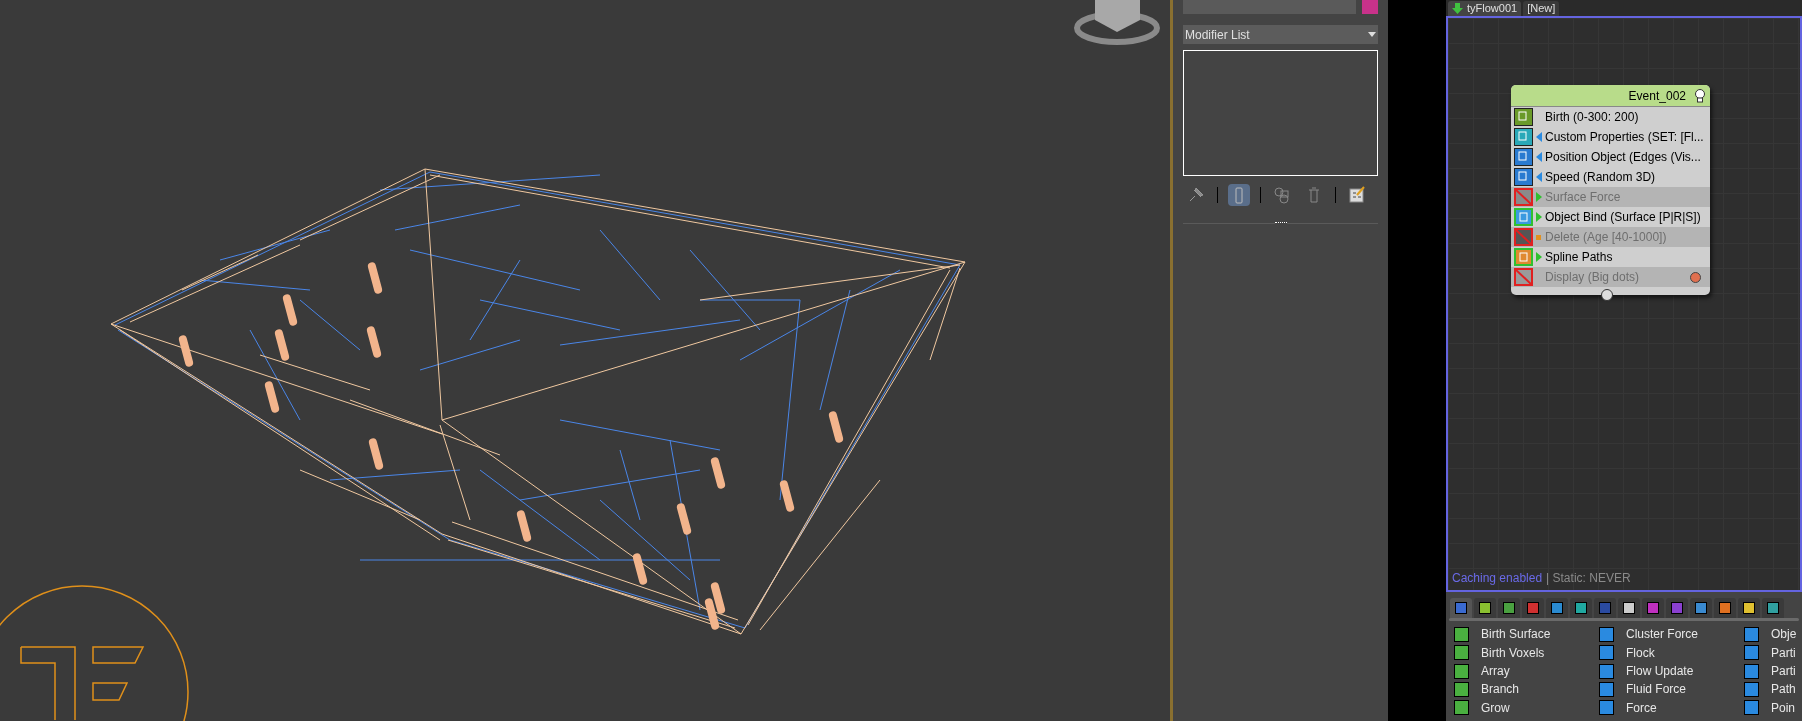 This screenshot has width=1802, height=721. Describe the element at coordinates (1671, 652) in the screenshot. I see `operator-list-item: Flock` at that location.